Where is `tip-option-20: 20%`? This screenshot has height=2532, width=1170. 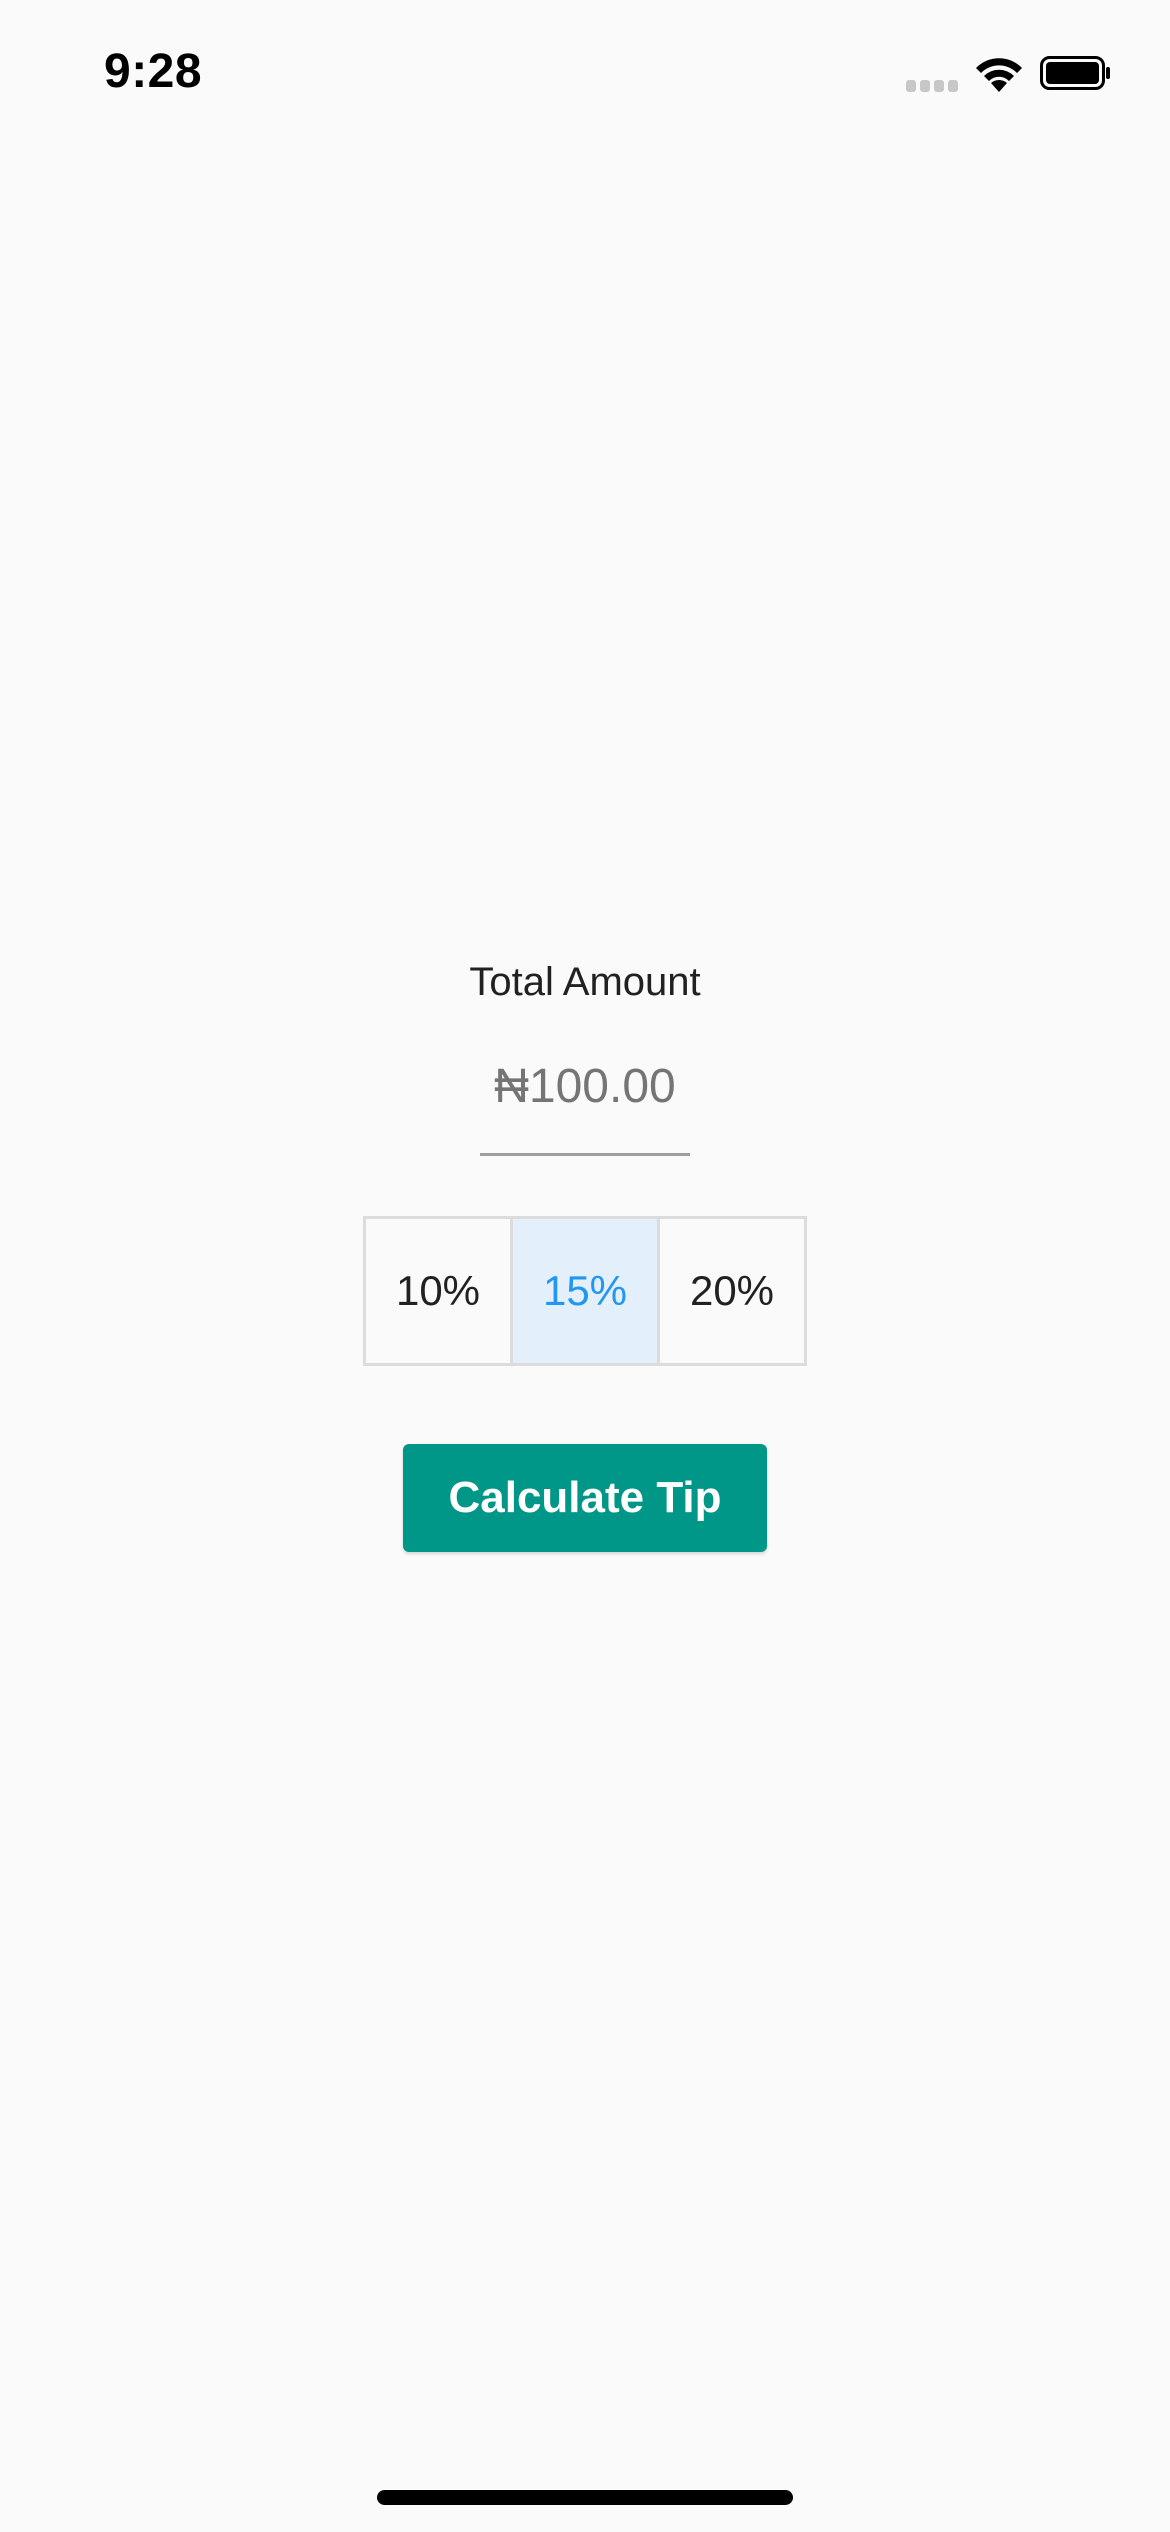
tip-option-20: 20% is located at coordinates (730, 1291).